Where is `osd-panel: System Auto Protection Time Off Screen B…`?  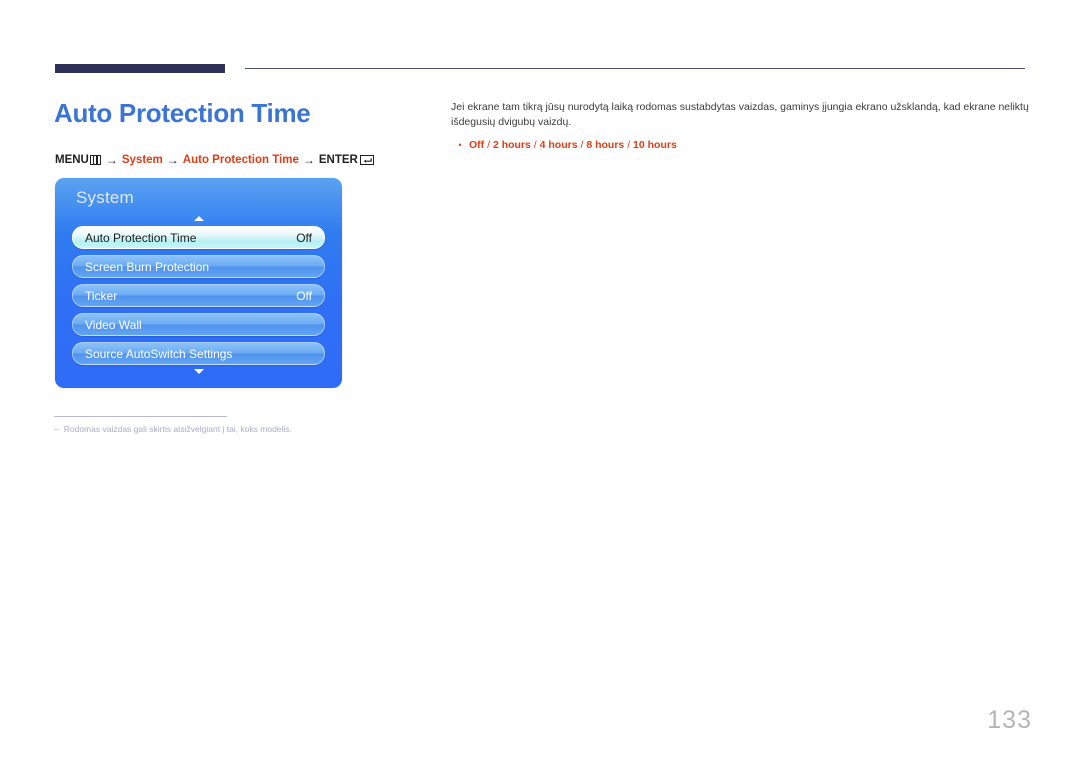 osd-panel: System Auto Protection Time Off Screen B… is located at coordinates (198, 283).